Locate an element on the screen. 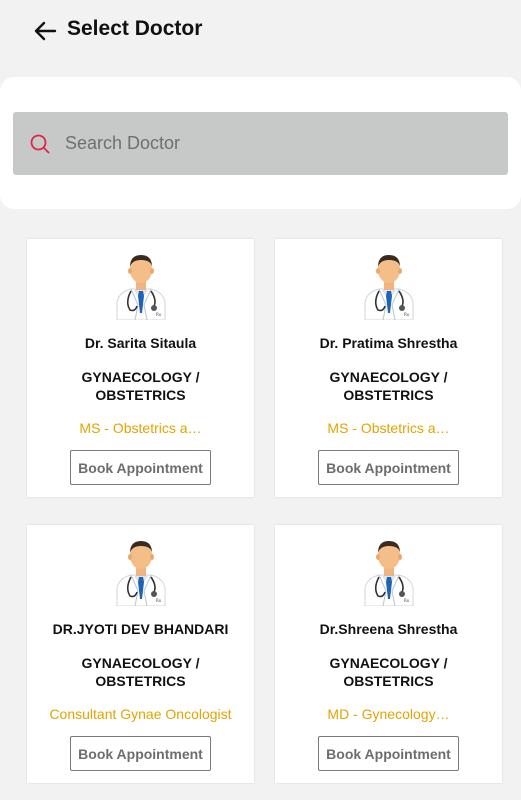 This screenshot has height=800, width=521. doctor-name: Dr. Pratima Shrestha is located at coordinates (388, 343).